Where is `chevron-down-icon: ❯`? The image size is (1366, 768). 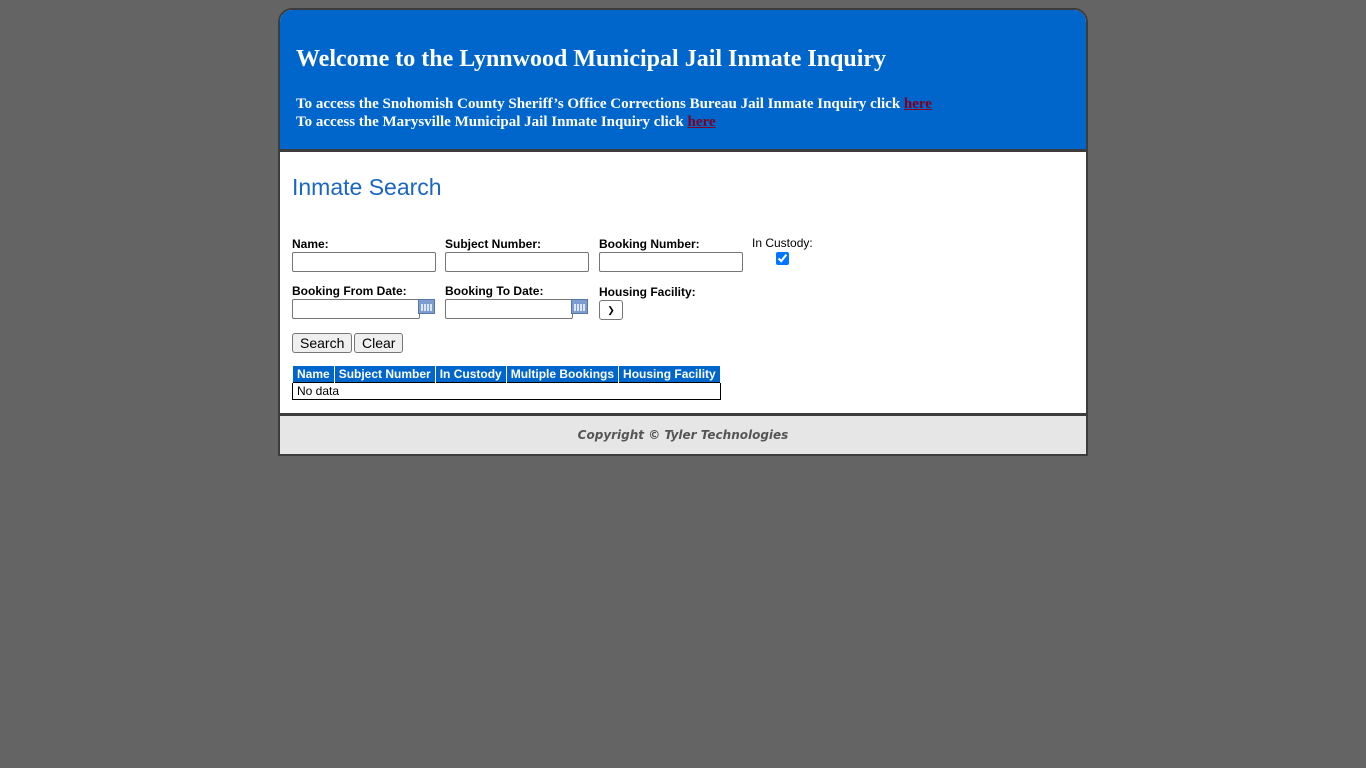 chevron-down-icon: ❯ is located at coordinates (611, 310).